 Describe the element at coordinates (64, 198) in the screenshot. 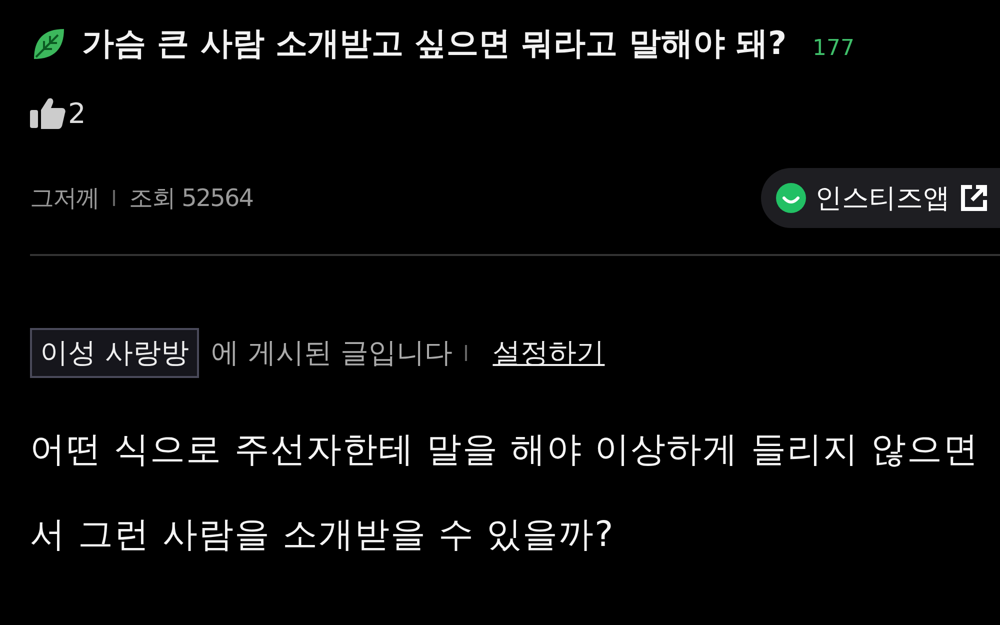

I see `post-date: 그저께` at that location.